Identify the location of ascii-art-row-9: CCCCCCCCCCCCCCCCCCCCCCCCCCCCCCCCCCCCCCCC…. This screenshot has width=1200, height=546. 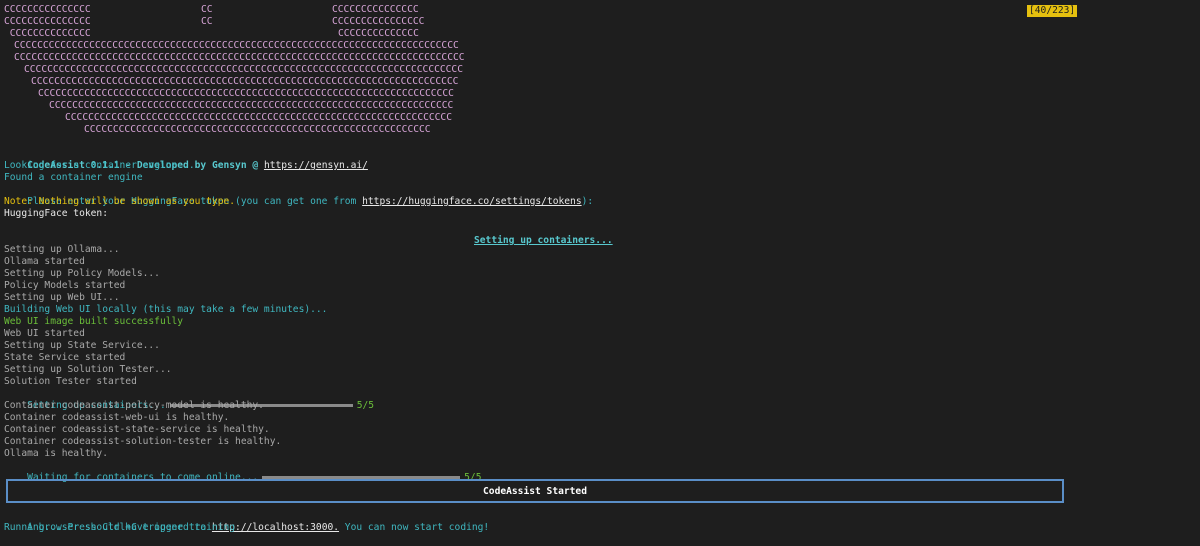
(602, 106).